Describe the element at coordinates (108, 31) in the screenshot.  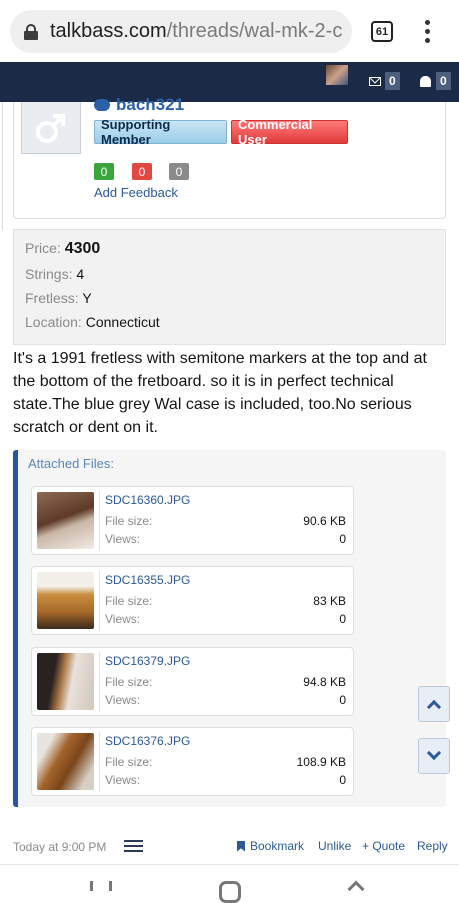
I see `url-host: talkbass.com` at that location.